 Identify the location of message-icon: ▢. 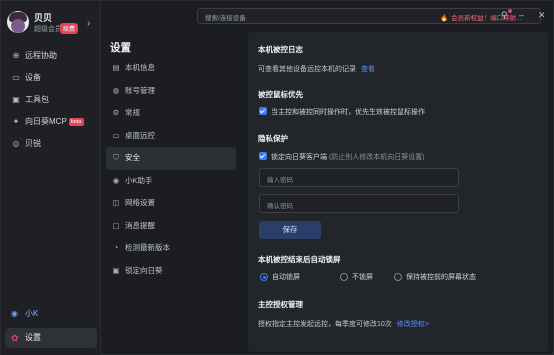
(116, 225).